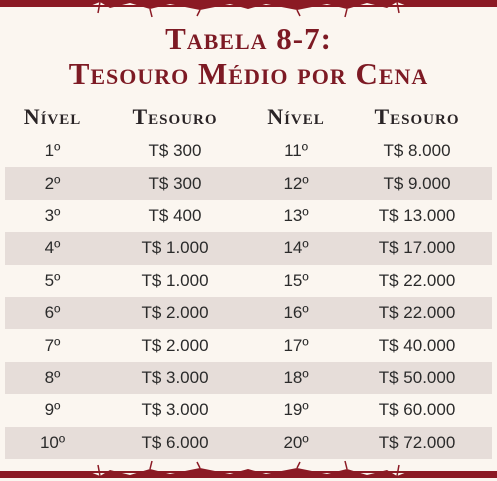 Image resolution: width=497 pixels, height=481 pixels. What do you see at coordinates (296, 151) in the screenshot?
I see `level-cell: 11º` at bounding box center [296, 151].